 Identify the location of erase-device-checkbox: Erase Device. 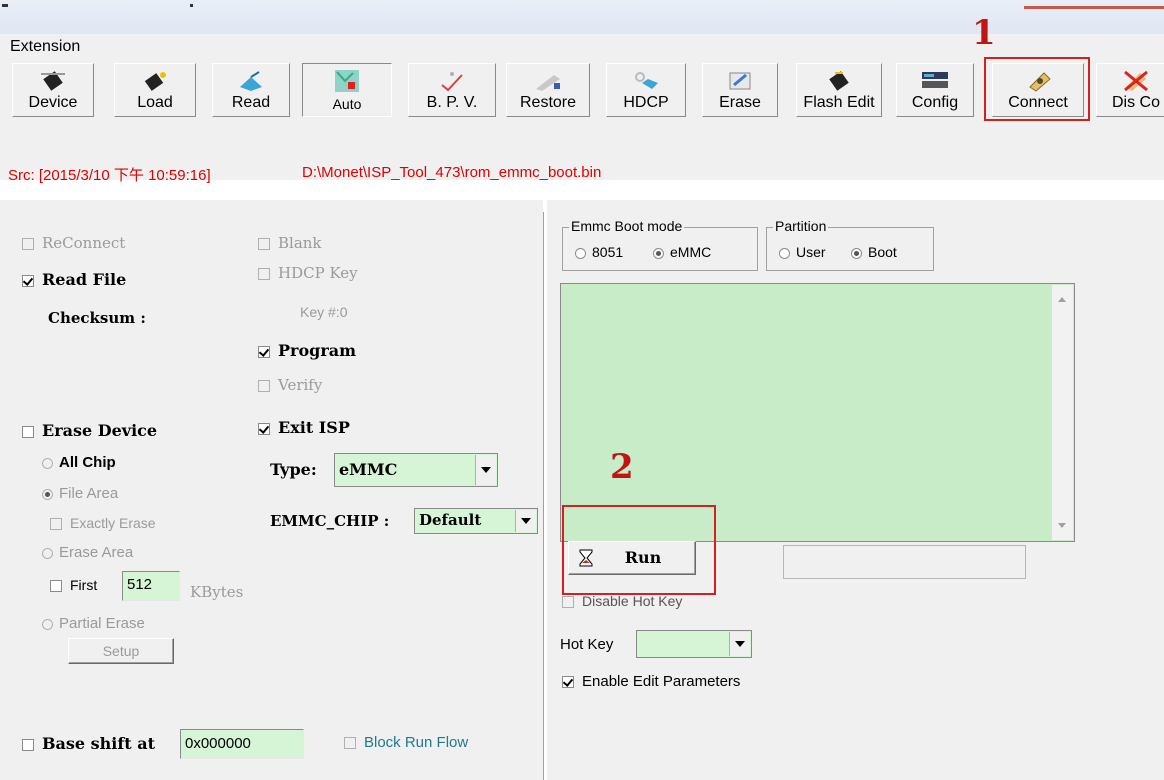
(89, 430).